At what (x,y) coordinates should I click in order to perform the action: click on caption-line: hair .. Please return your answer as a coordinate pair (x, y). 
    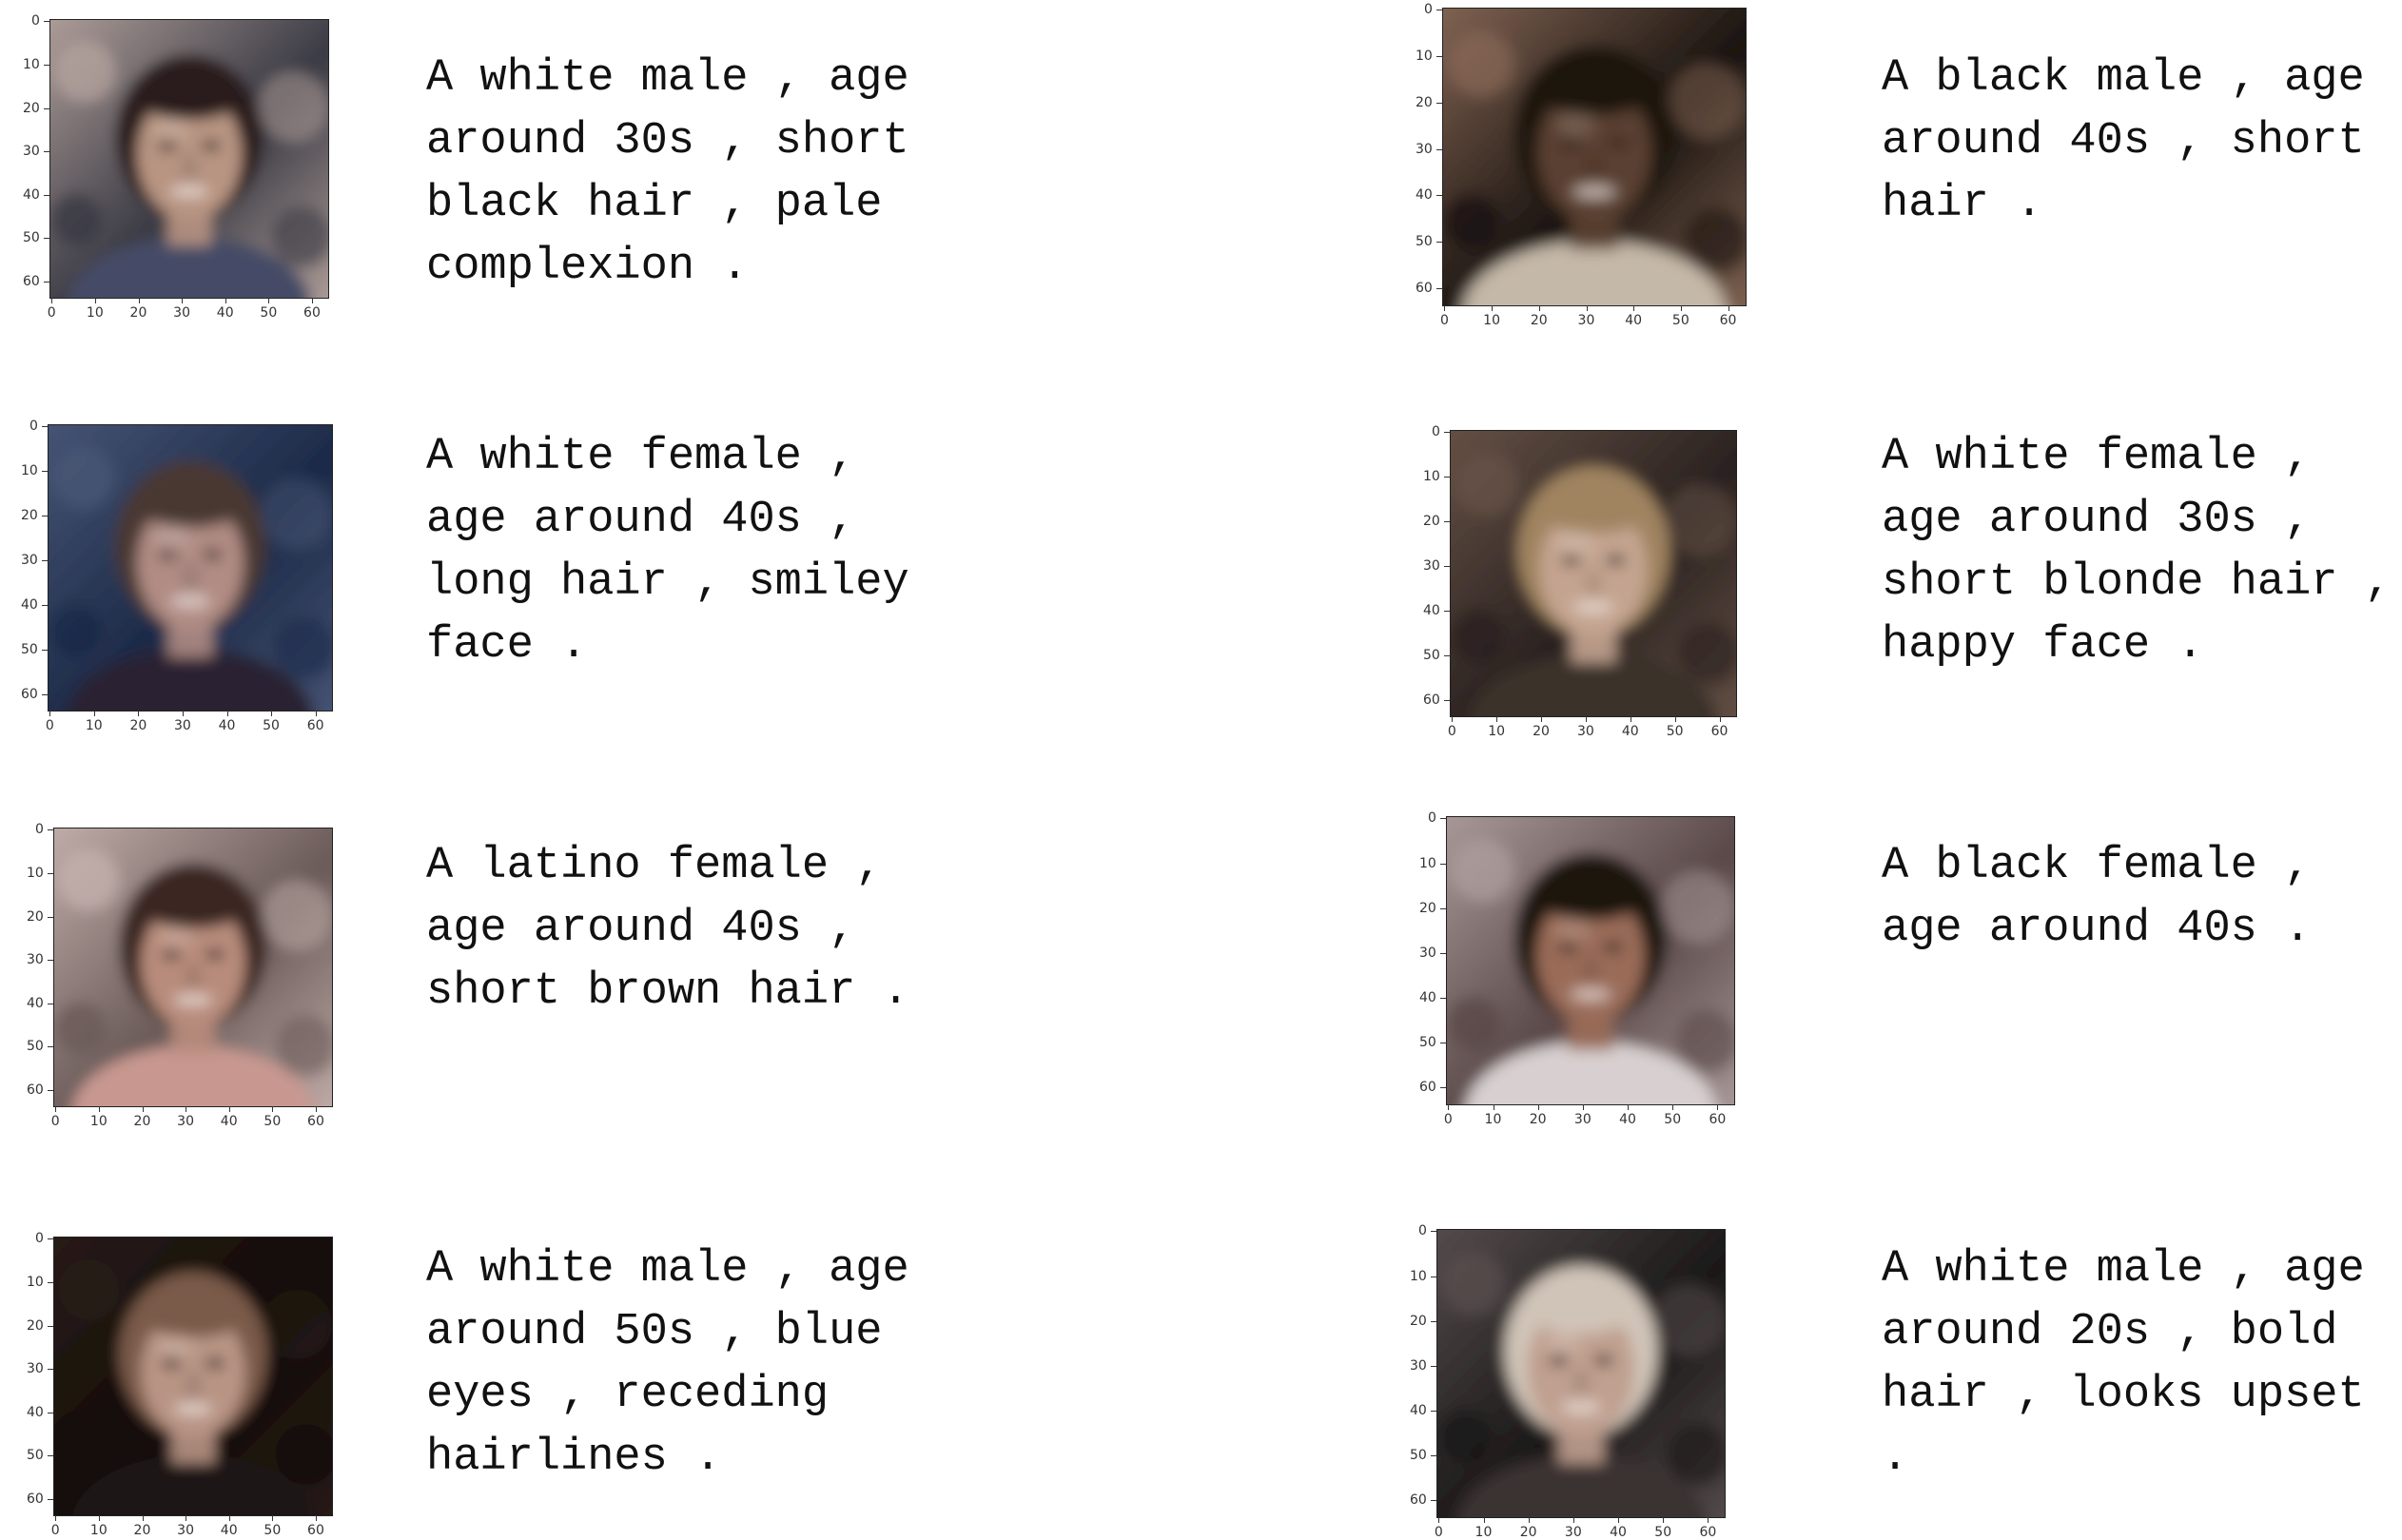
    Looking at the image, I should click on (1962, 204).